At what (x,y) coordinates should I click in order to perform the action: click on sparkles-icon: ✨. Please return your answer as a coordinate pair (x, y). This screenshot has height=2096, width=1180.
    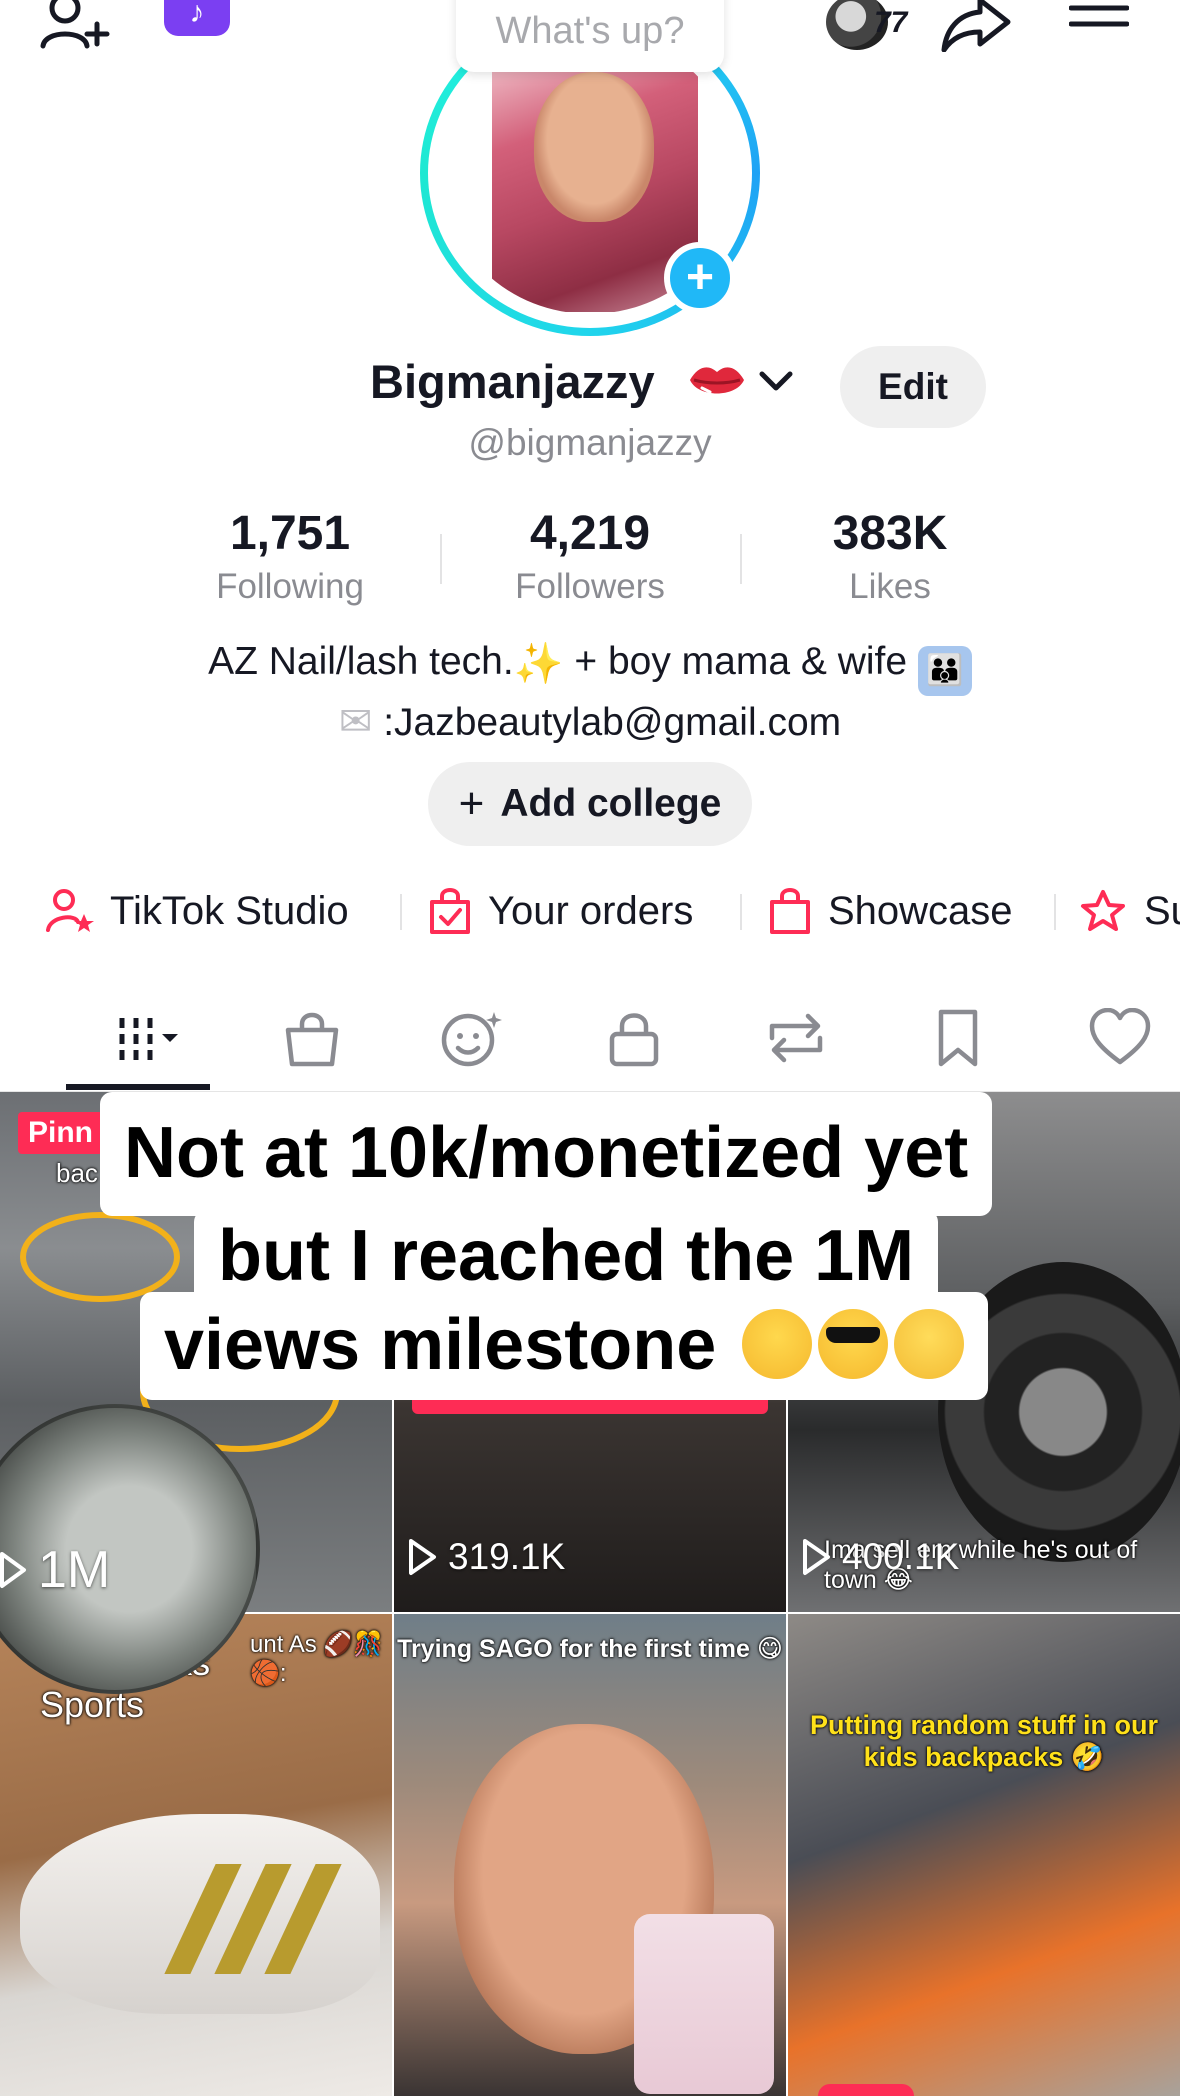
    Looking at the image, I should click on (538, 663).